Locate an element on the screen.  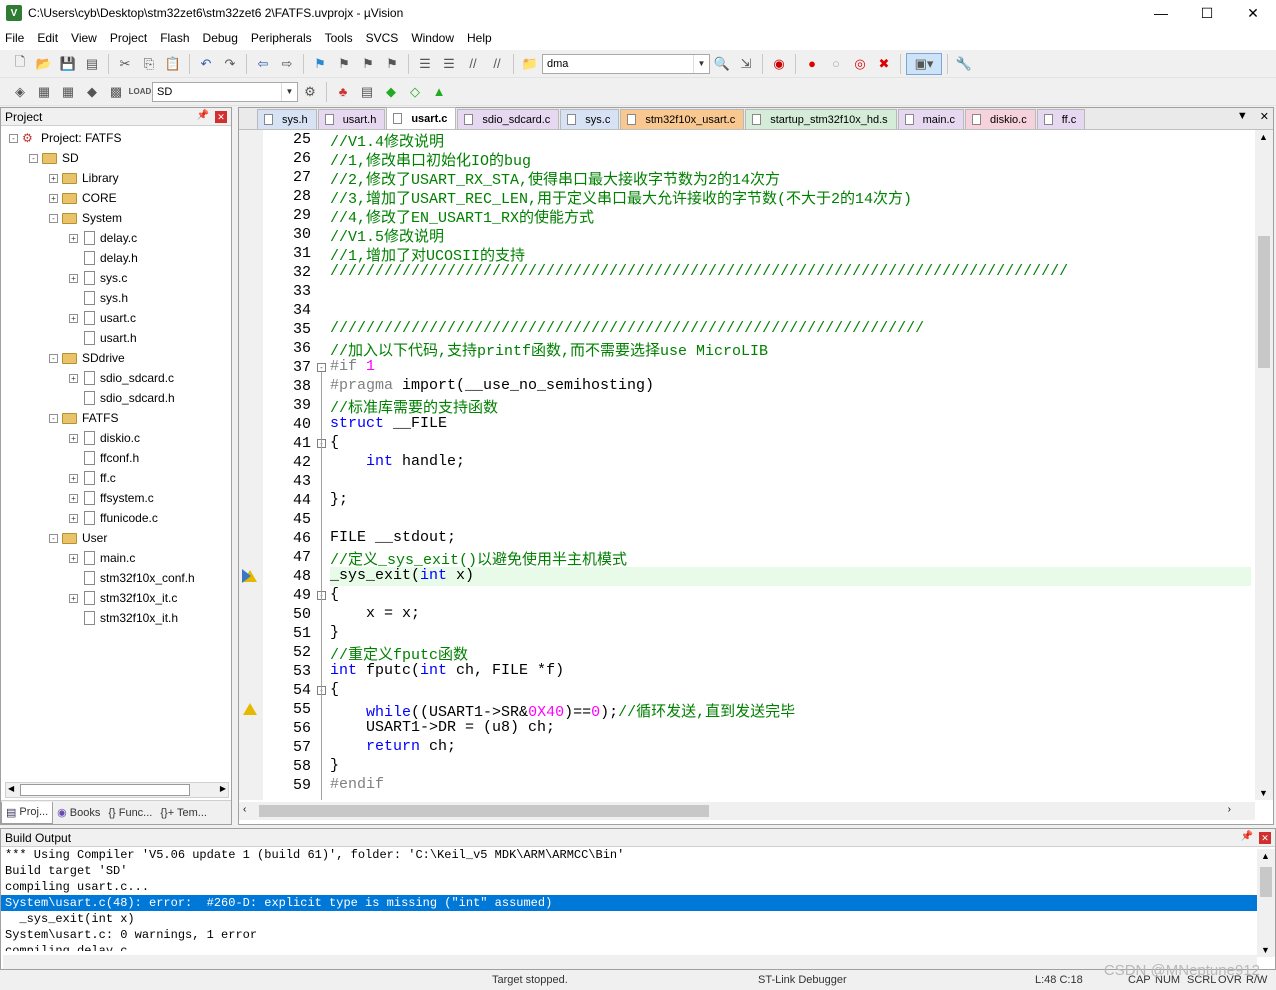
menu-help: Help is located at coordinates (479, 38).